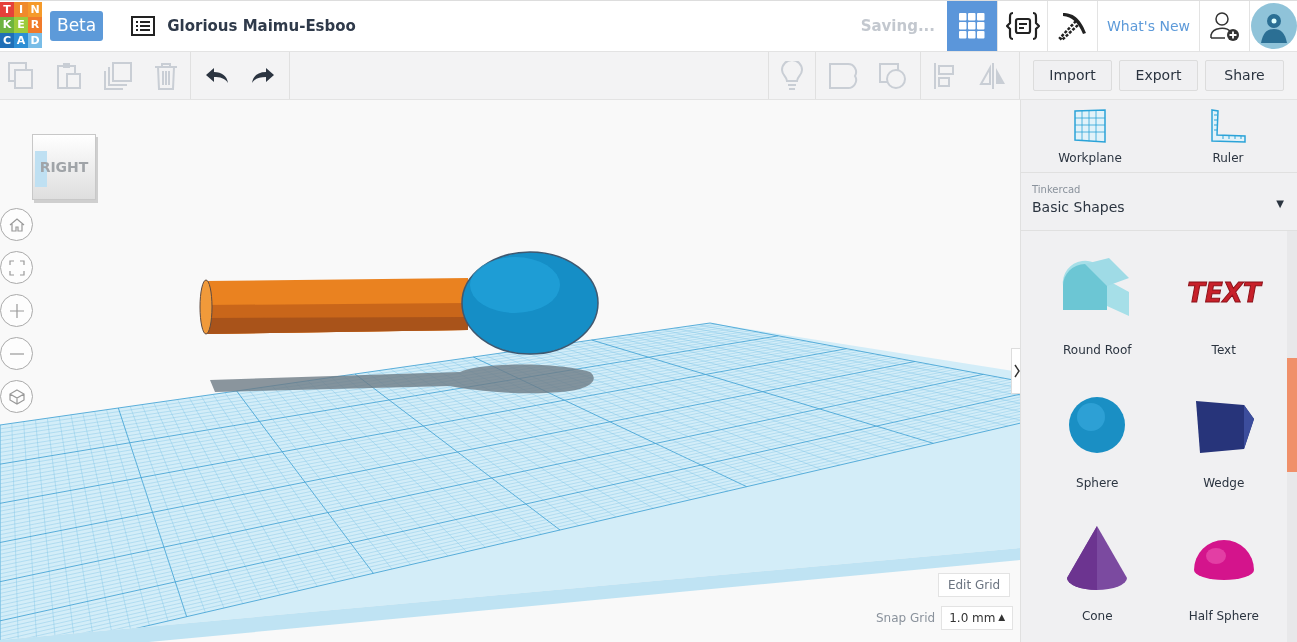 The height and width of the screenshot is (642, 1297). Describe the element at coordinates (263, 75) in the screenshot. I see `redo-icon` at that location.